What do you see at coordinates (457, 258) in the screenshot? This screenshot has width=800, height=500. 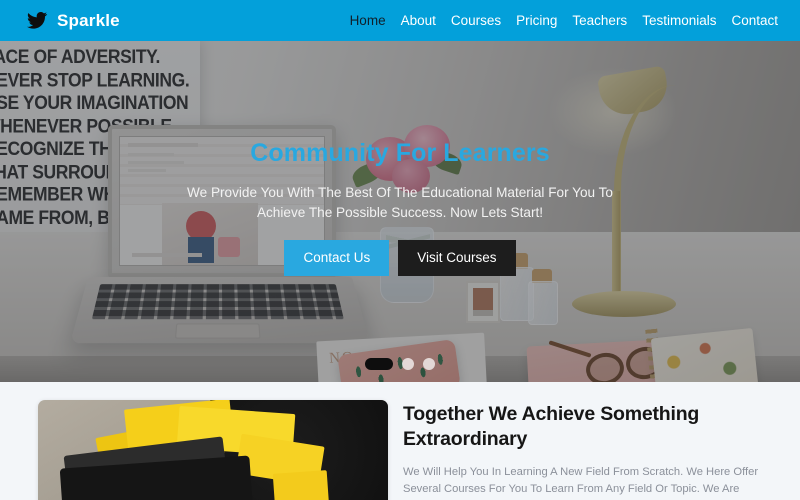 I see `visit-courses-button: Visit Courses` at bounding box center [457, 258].